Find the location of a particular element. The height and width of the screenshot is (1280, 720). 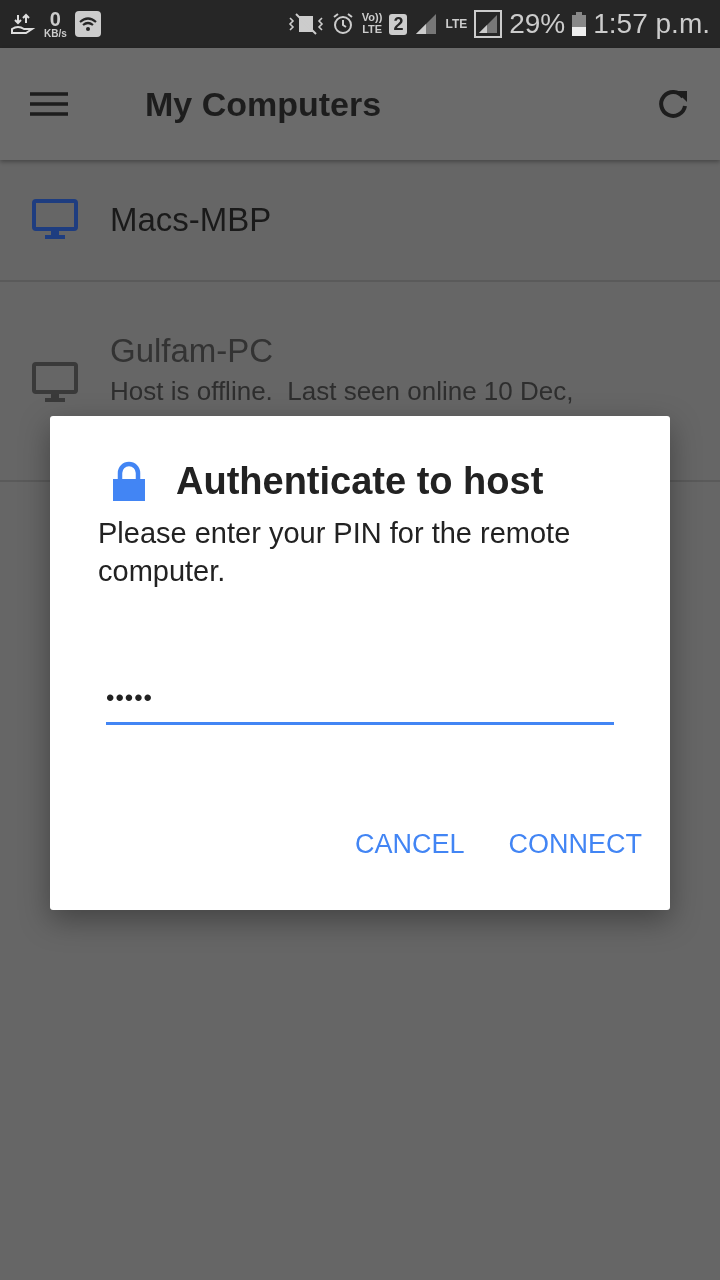

host-status: Host is offline. Last seen online 10 Dec, is located at coordinates (342, 391).